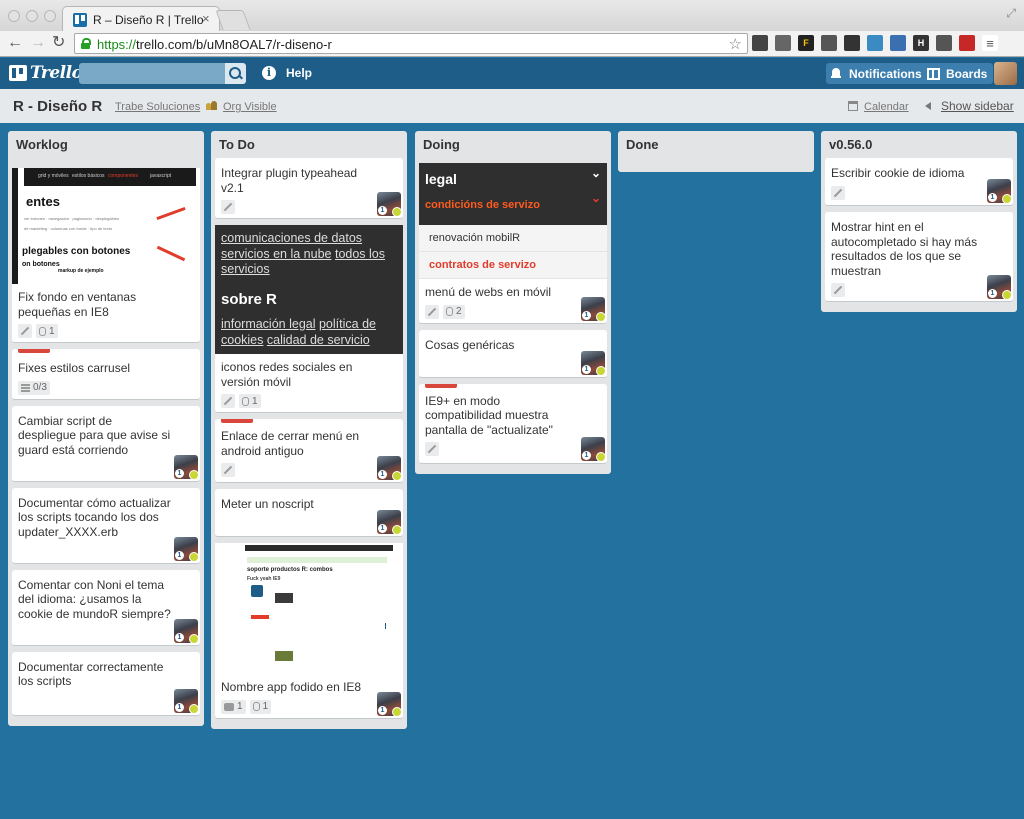 The height and width of the screenshot is (819, 1024). Describe the element at coordinates (15, 43) in the screenshot. I see `back-icon: ←` at that location.